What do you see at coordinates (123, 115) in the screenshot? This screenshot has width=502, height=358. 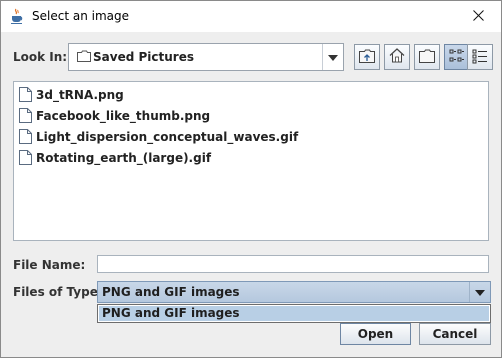 I see `file-name: Facebook_like_thumb.png` at bounding box center [123, 115].